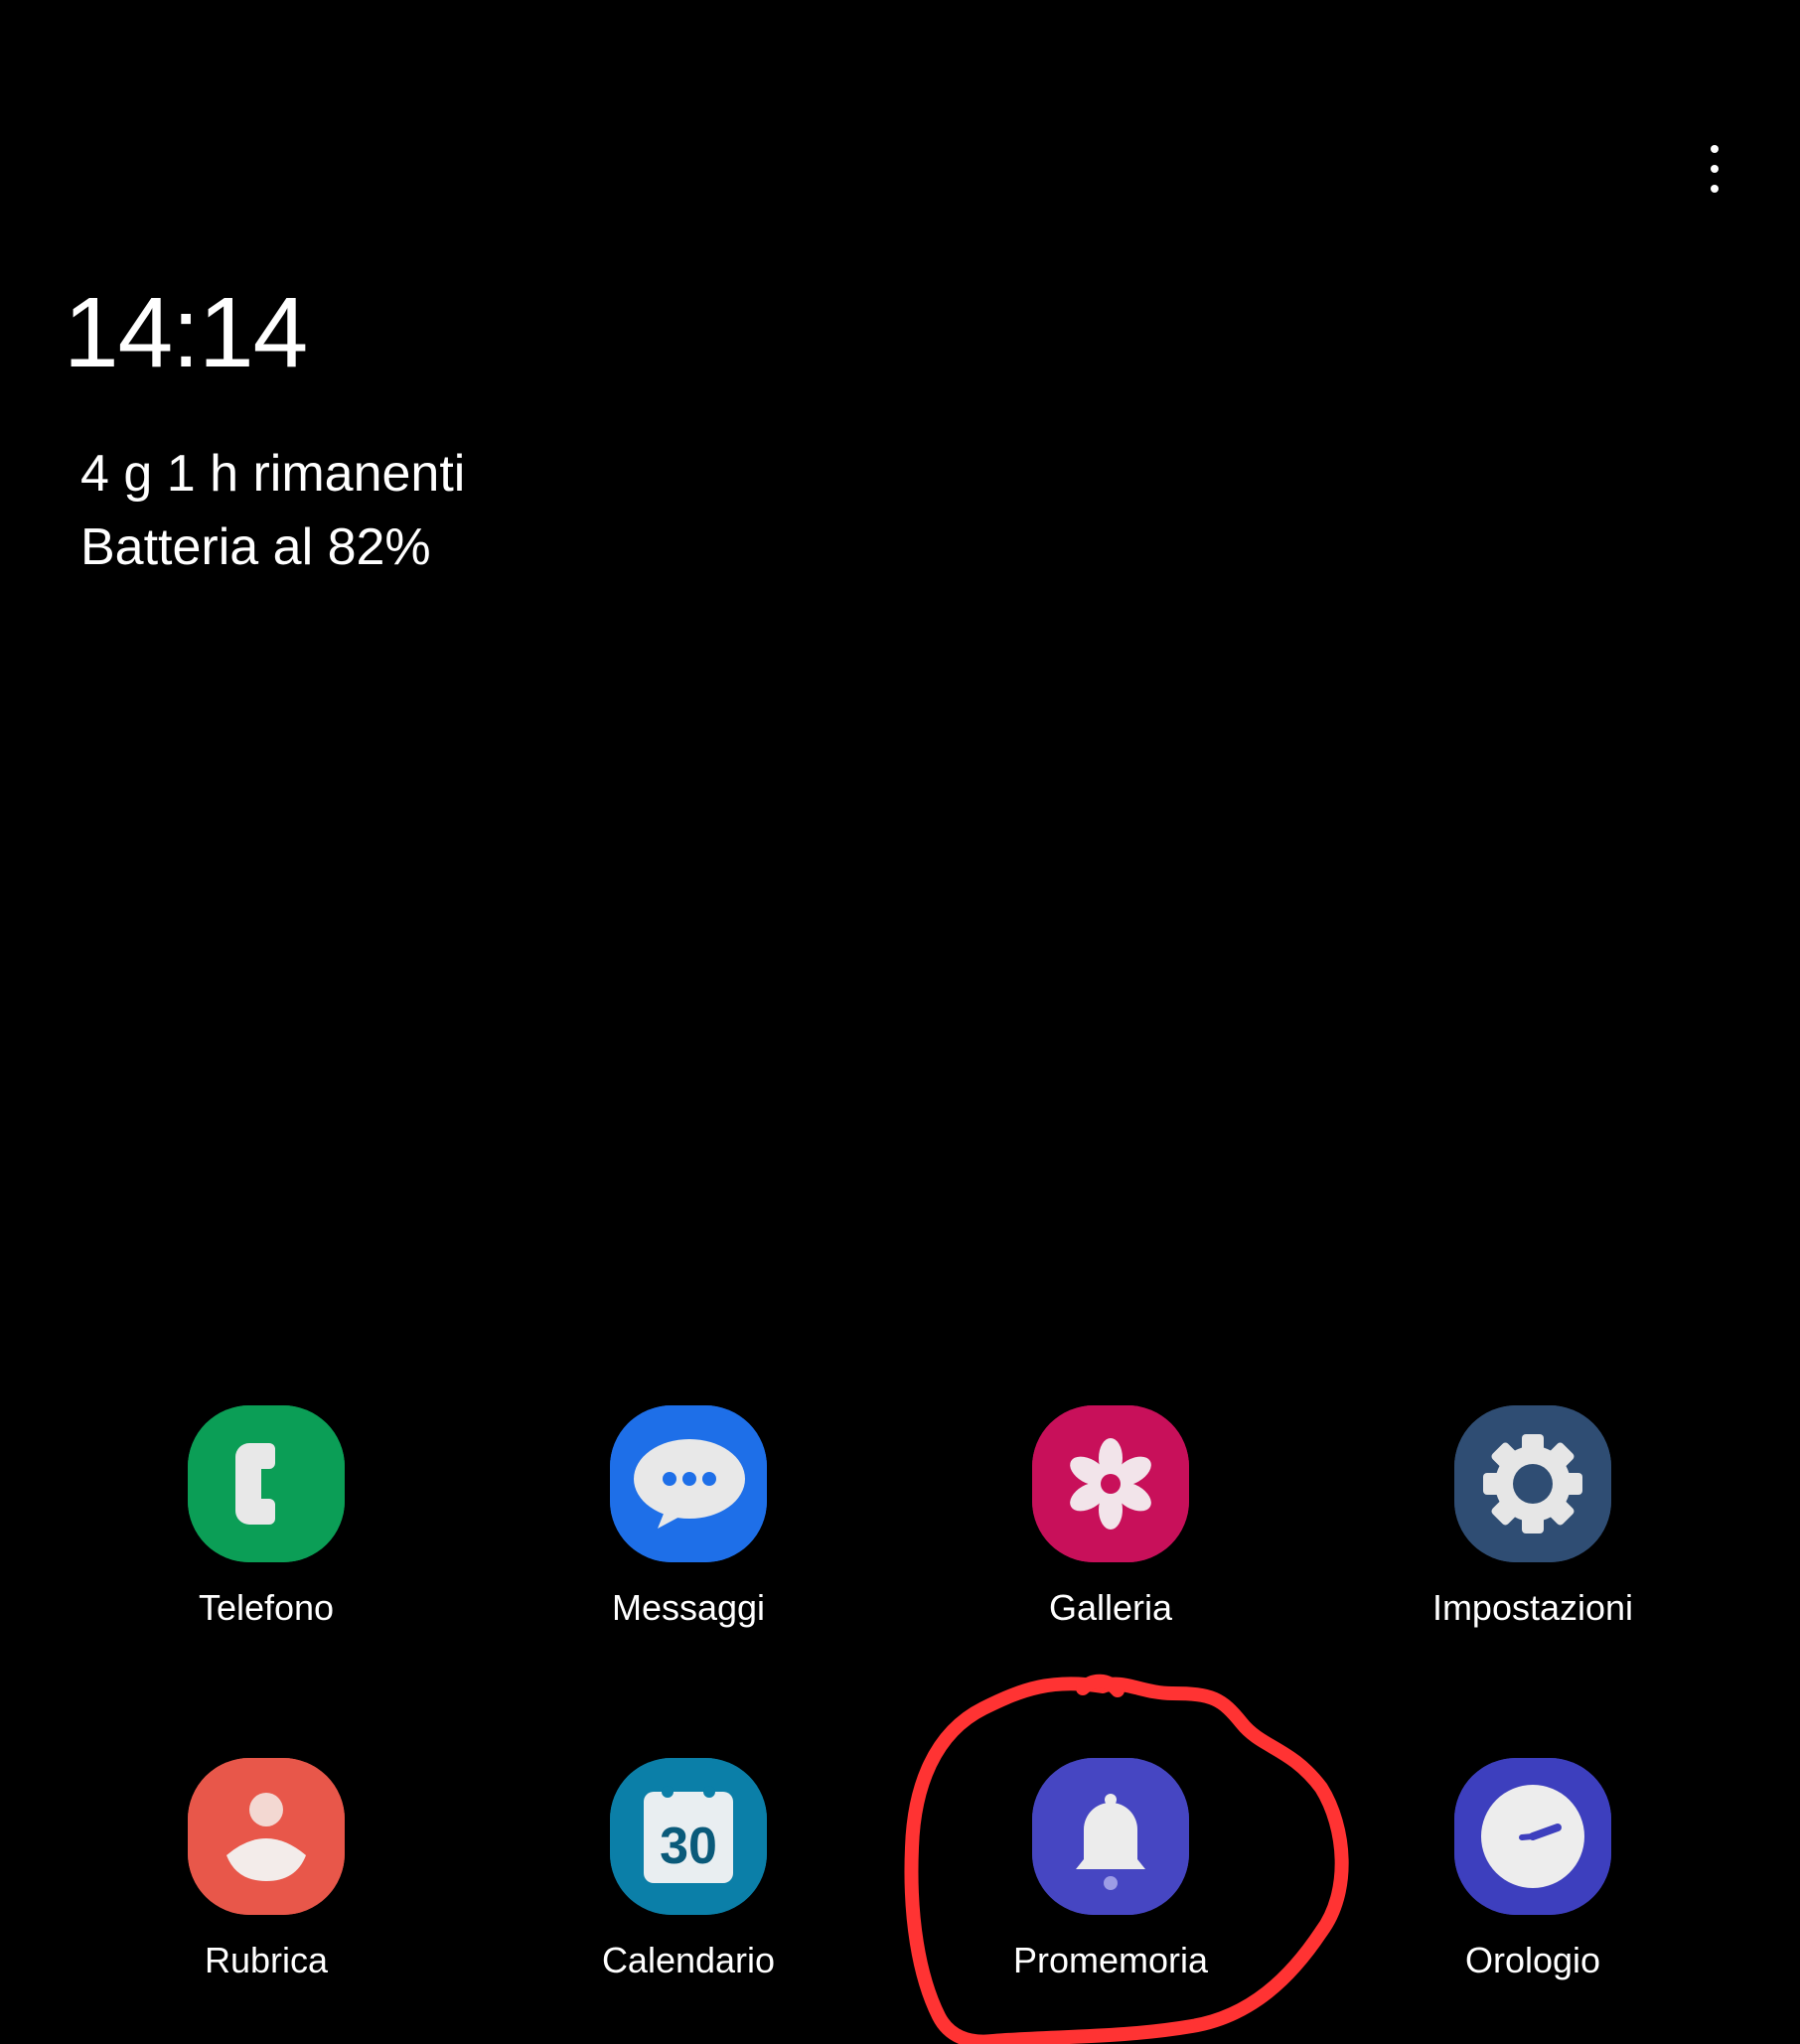  I want to click on flower-icon, so click(1110, 1483).